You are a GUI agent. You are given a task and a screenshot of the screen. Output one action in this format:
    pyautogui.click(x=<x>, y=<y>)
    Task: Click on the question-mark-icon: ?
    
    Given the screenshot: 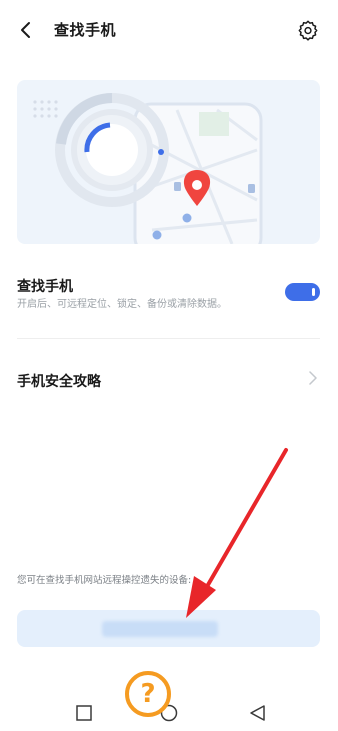 What is the action you would take?
    pyautogui.click(x=148, y=694)
    